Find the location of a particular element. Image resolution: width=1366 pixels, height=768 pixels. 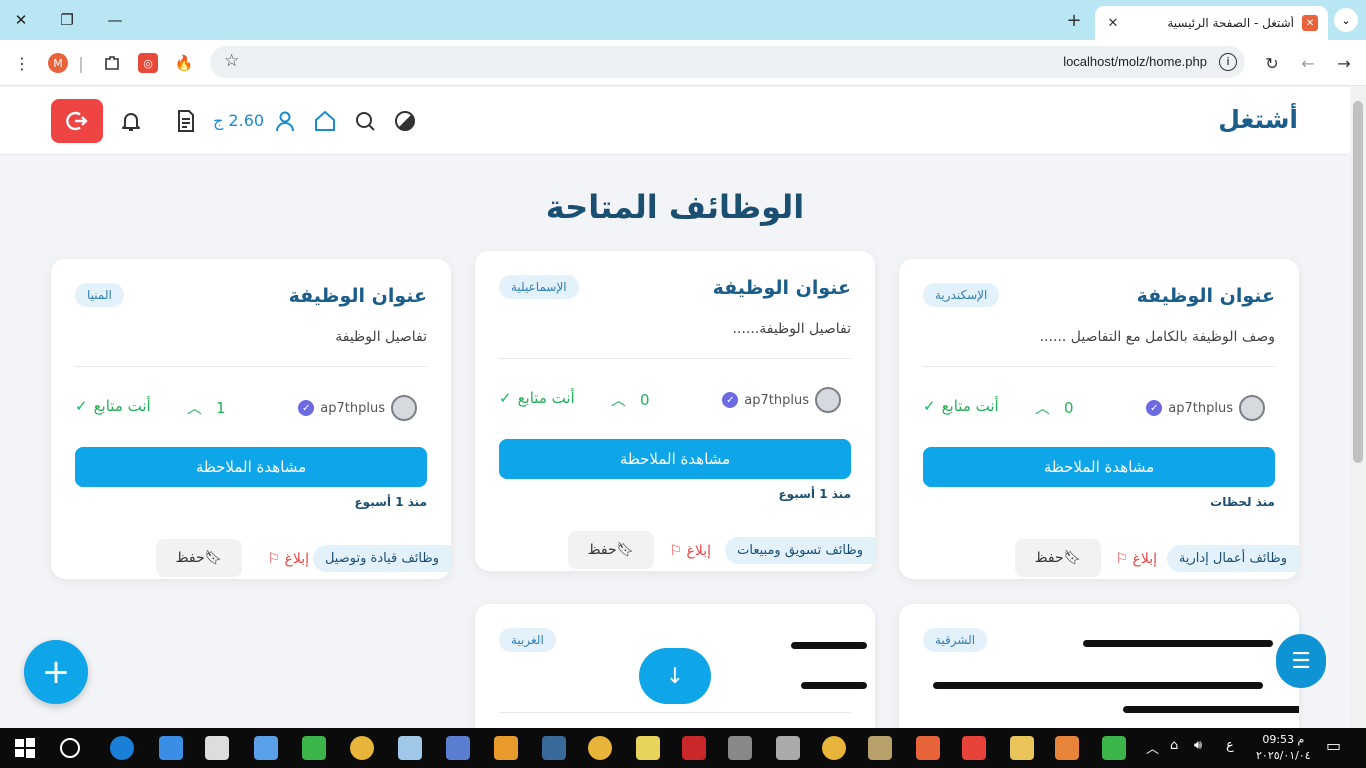

vote-group: 0 ︿ is located at coordinates (1054, 407).